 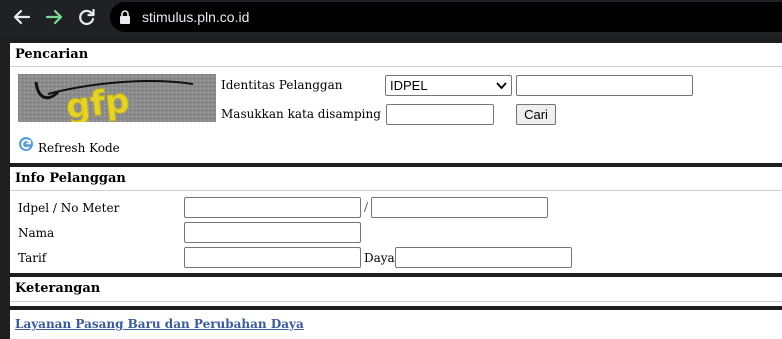 What do you see at coordinates (409, 85) in the screenshot?
I see `id-type-selected-value: IDPEL` at bounding box center [409, 85].